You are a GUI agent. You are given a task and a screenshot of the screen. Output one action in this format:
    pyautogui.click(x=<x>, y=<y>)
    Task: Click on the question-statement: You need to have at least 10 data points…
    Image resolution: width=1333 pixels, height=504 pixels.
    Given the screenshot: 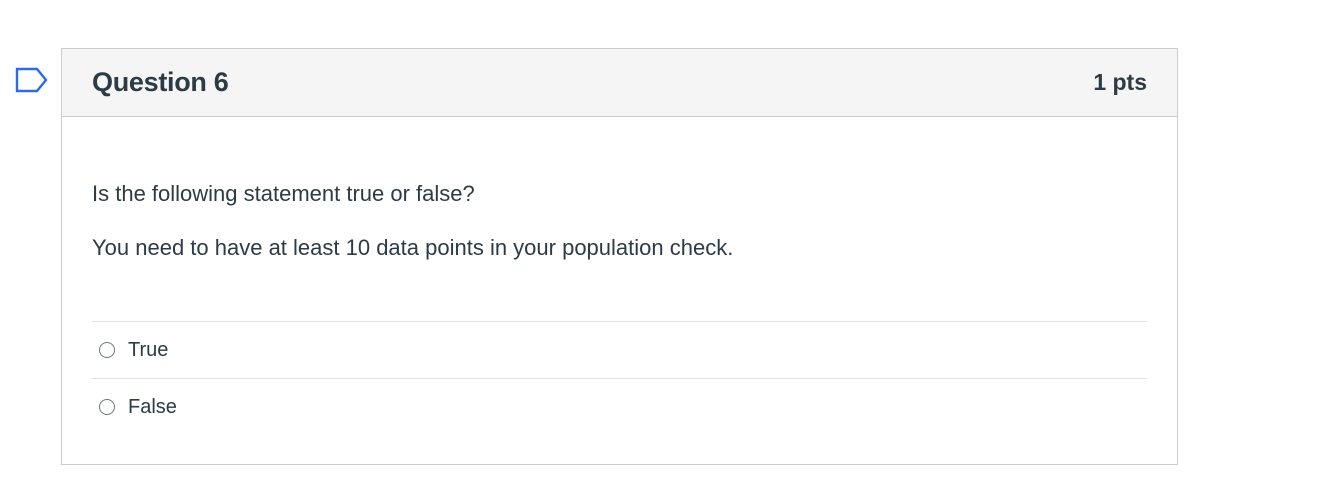 What is the action you would take?
    pyautogui.click(x=413, y=247)
    